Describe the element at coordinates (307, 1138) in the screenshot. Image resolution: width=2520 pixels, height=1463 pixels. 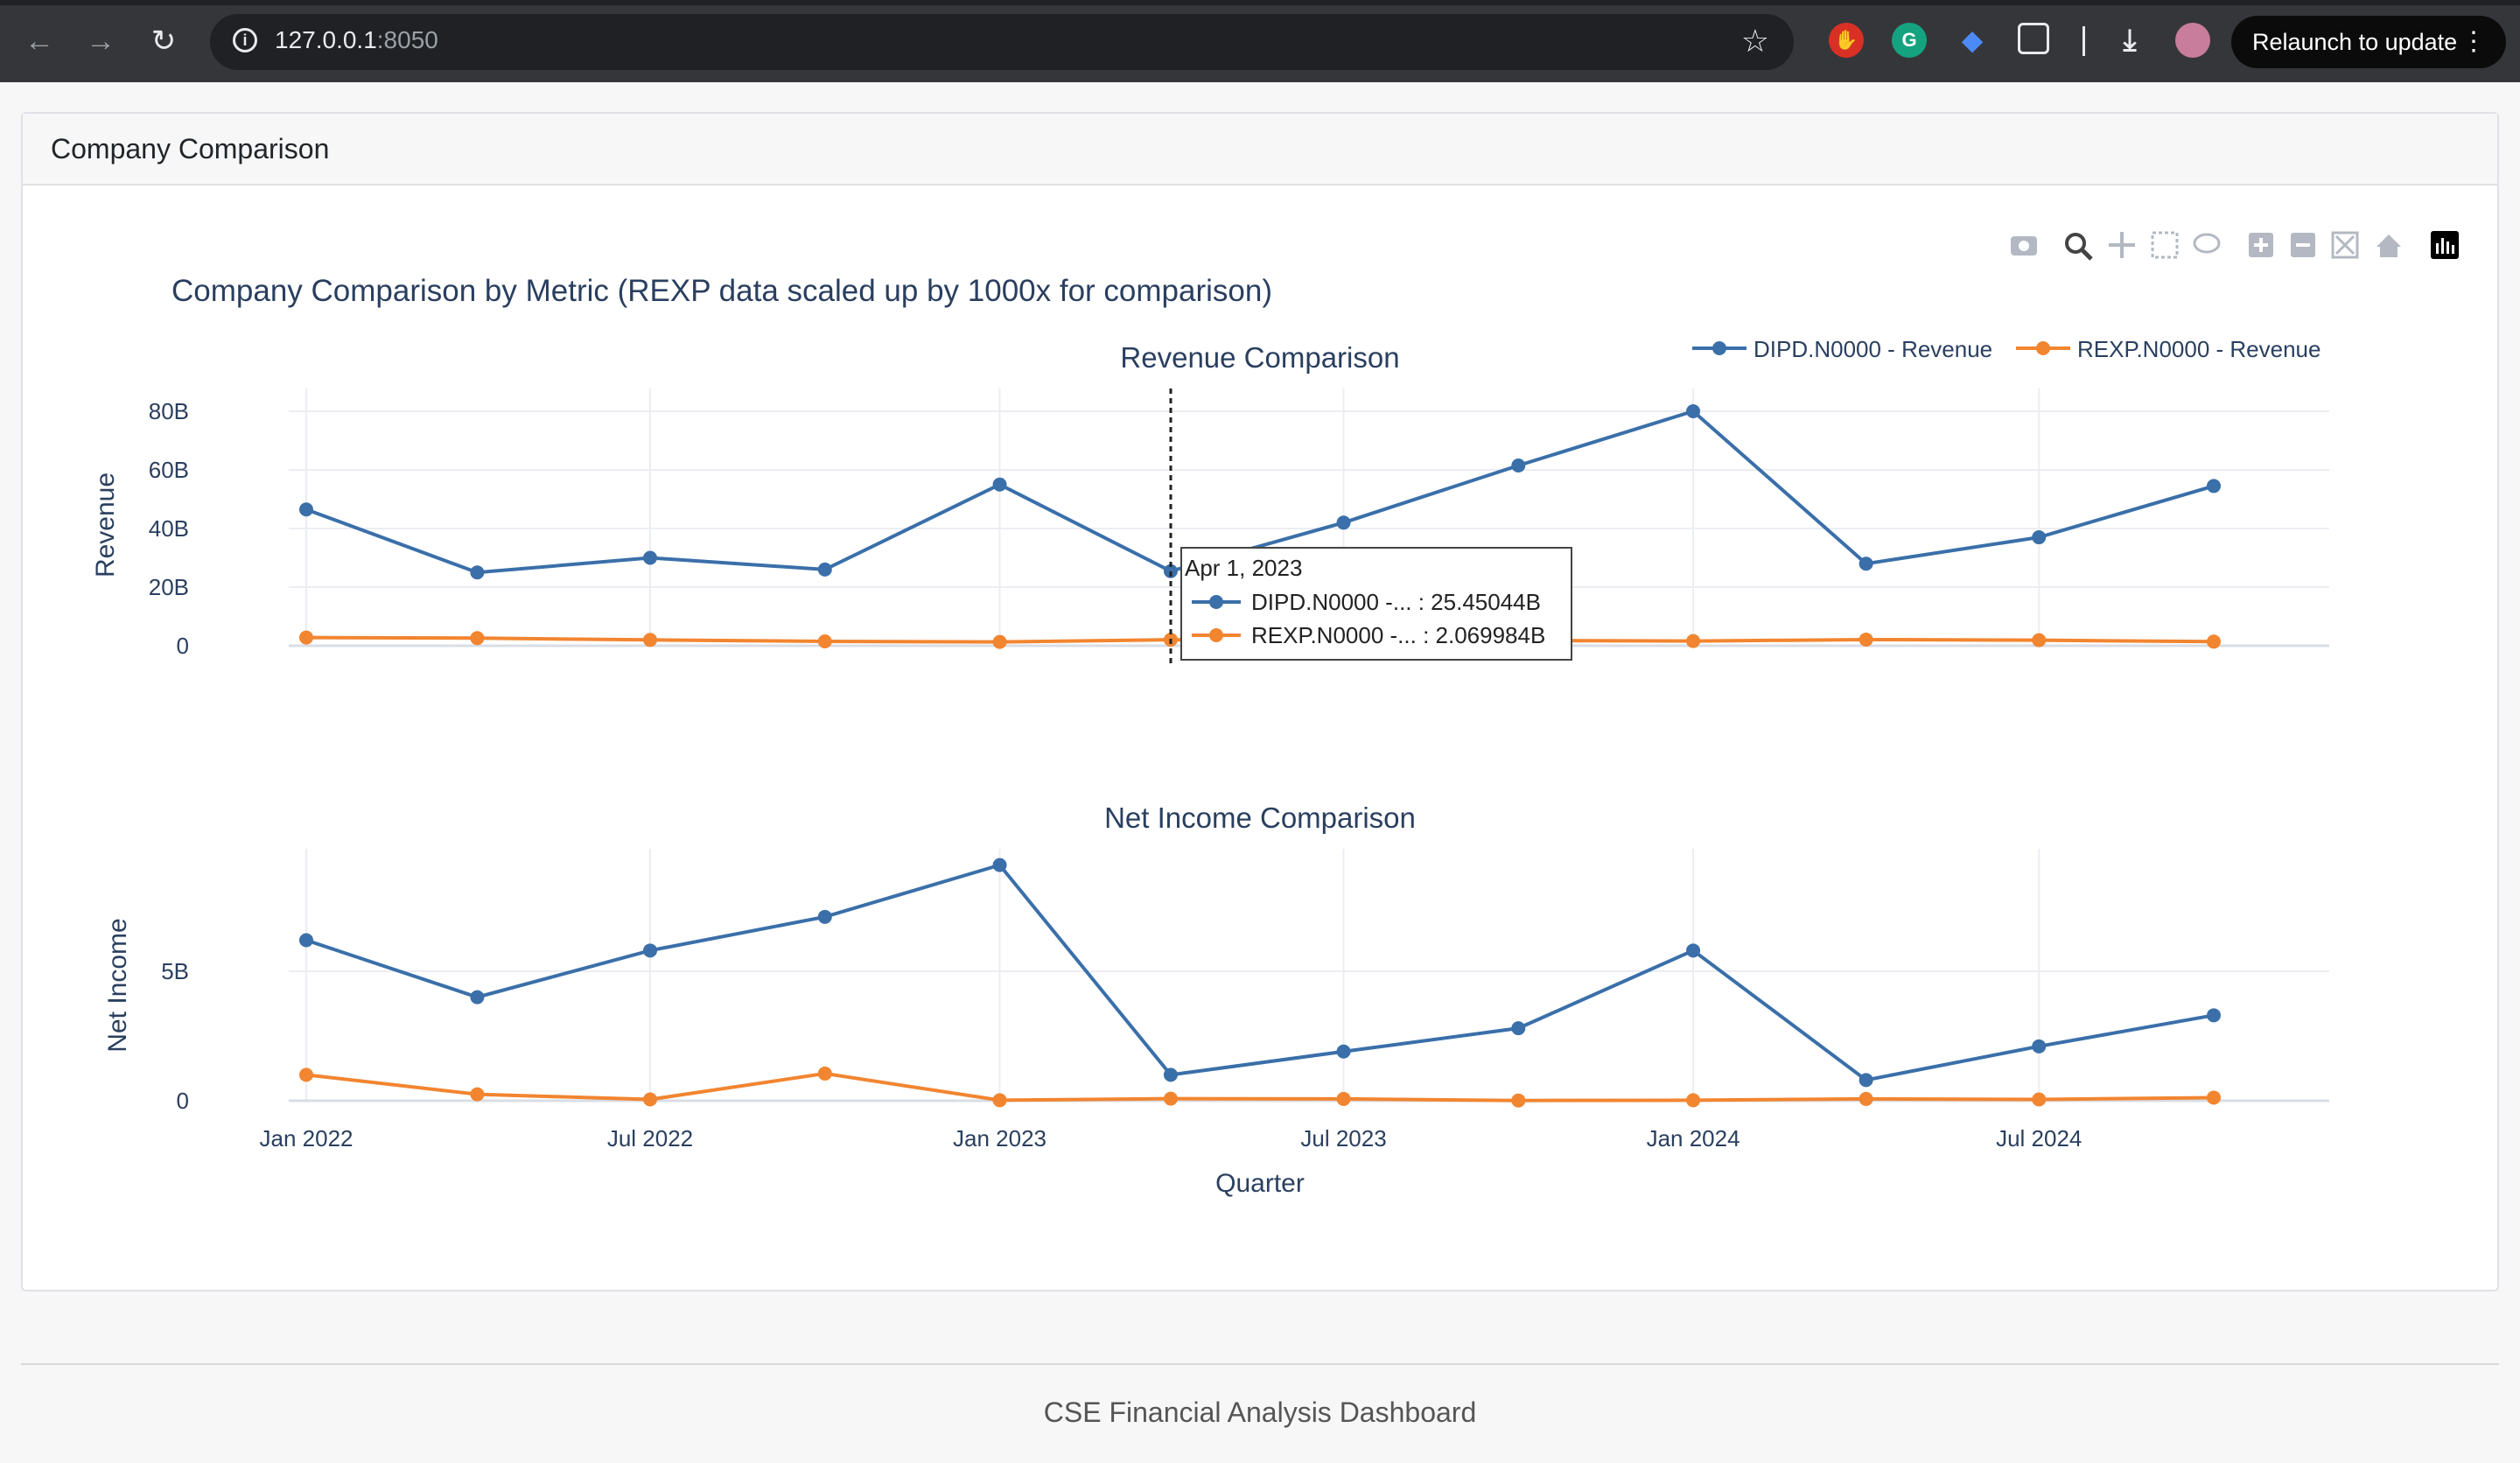
I see `x-tick-label: Jan 2022` at that location.